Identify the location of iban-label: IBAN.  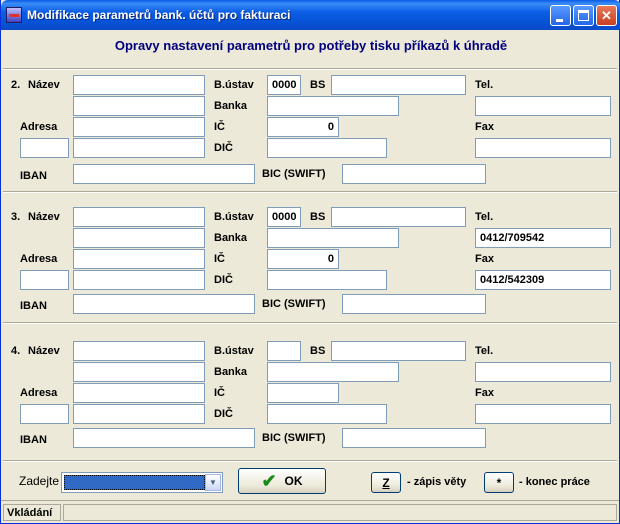
(33, 176).